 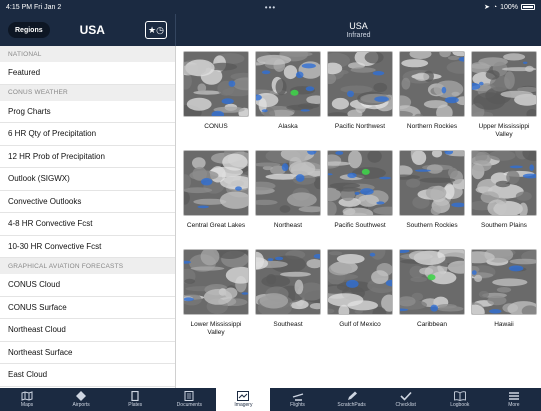 What do you see at coordinates (81, 396) in the screenshot?
I see `airport-icon` at bounding box center [81, 396].